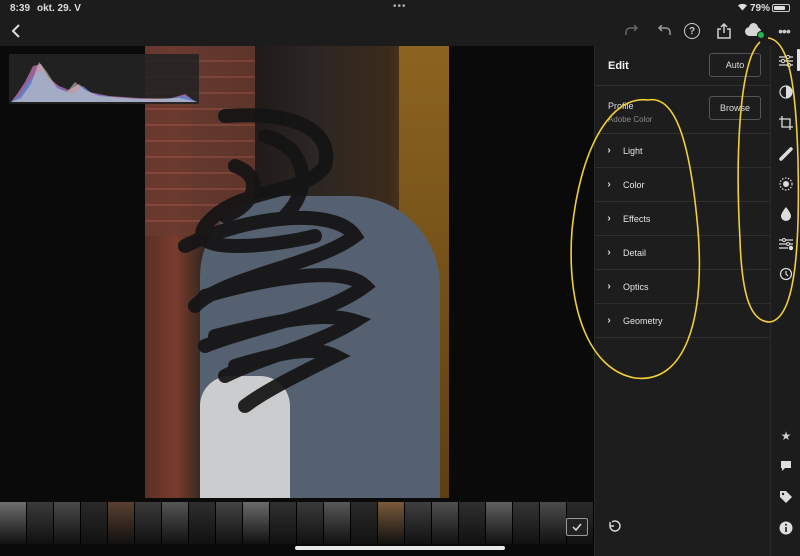  Describe the element at coordinates (618, 66) in the screenshot. I see `panel-title: Edit` at that location.